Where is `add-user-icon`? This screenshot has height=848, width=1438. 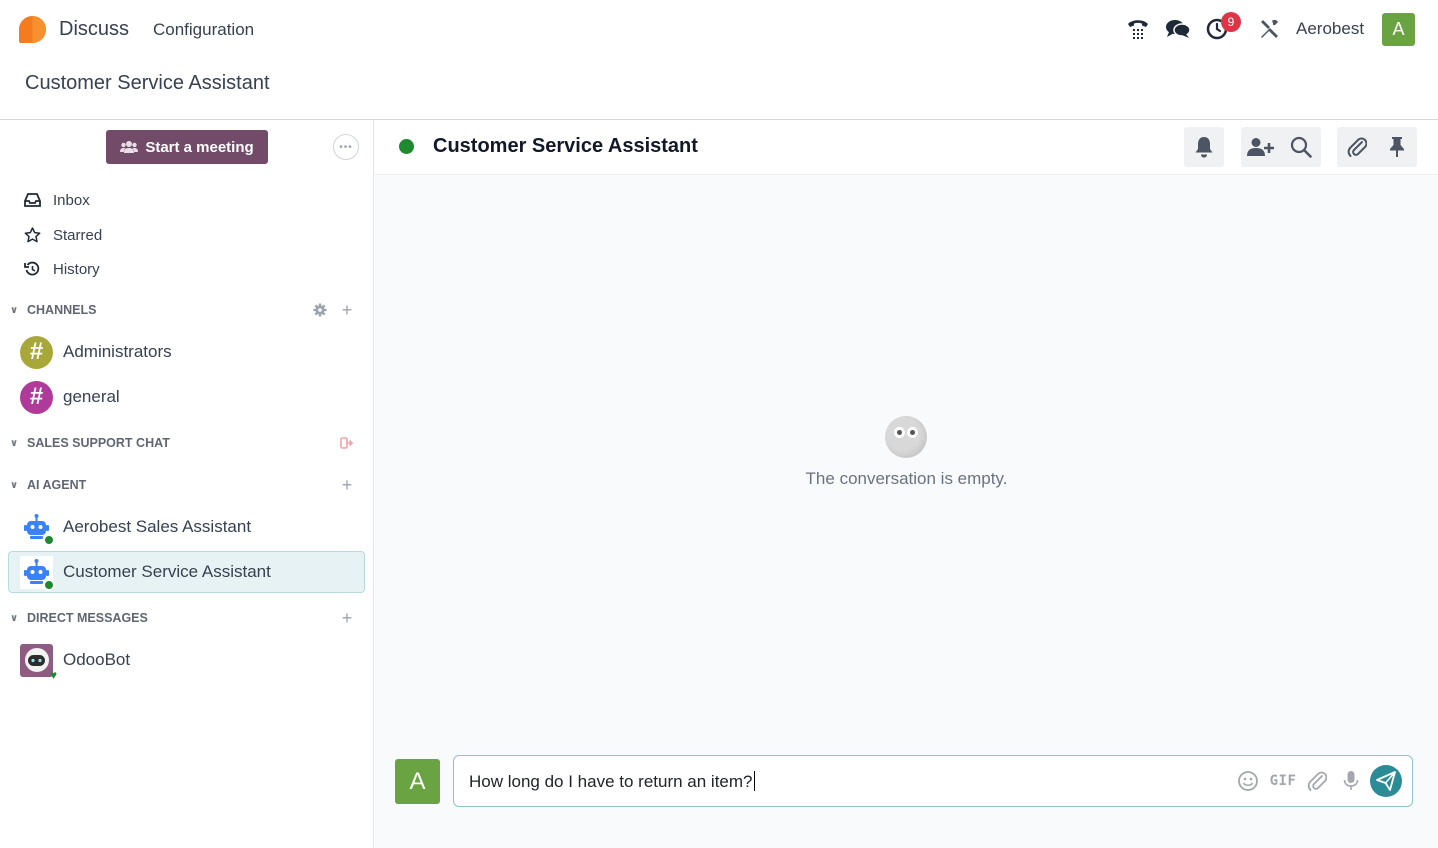
add-user-icon is located at coordinates (1261, 147).